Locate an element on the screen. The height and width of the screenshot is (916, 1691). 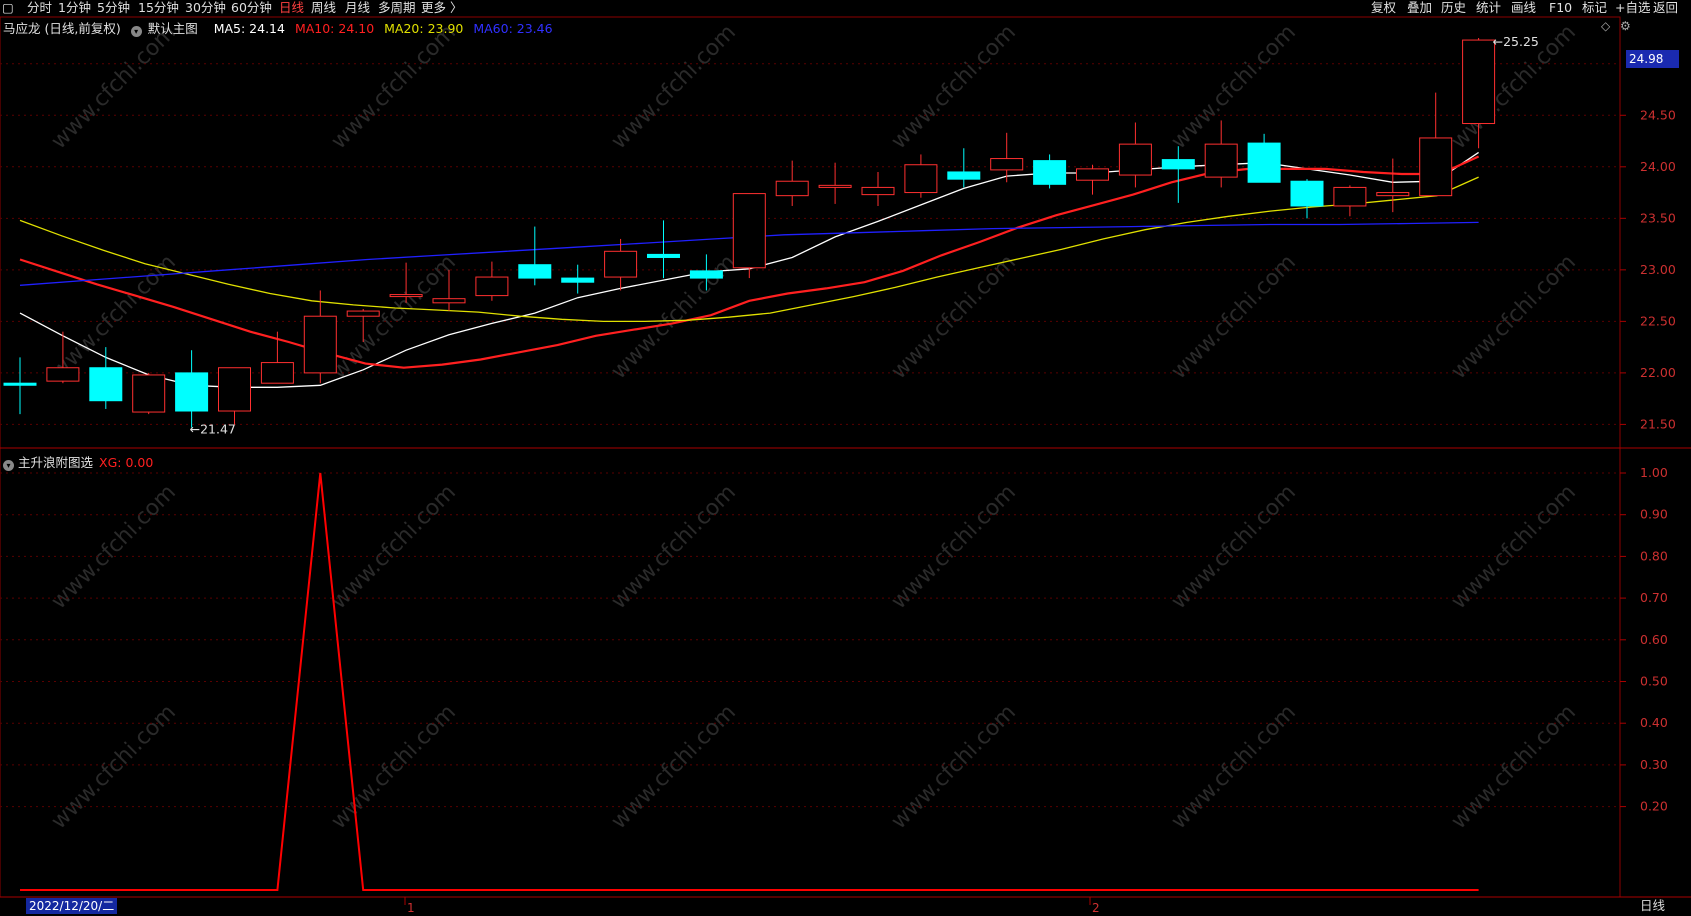
indicator-toggle: ▾ 默认主图 is located at coordinates (167, 29).